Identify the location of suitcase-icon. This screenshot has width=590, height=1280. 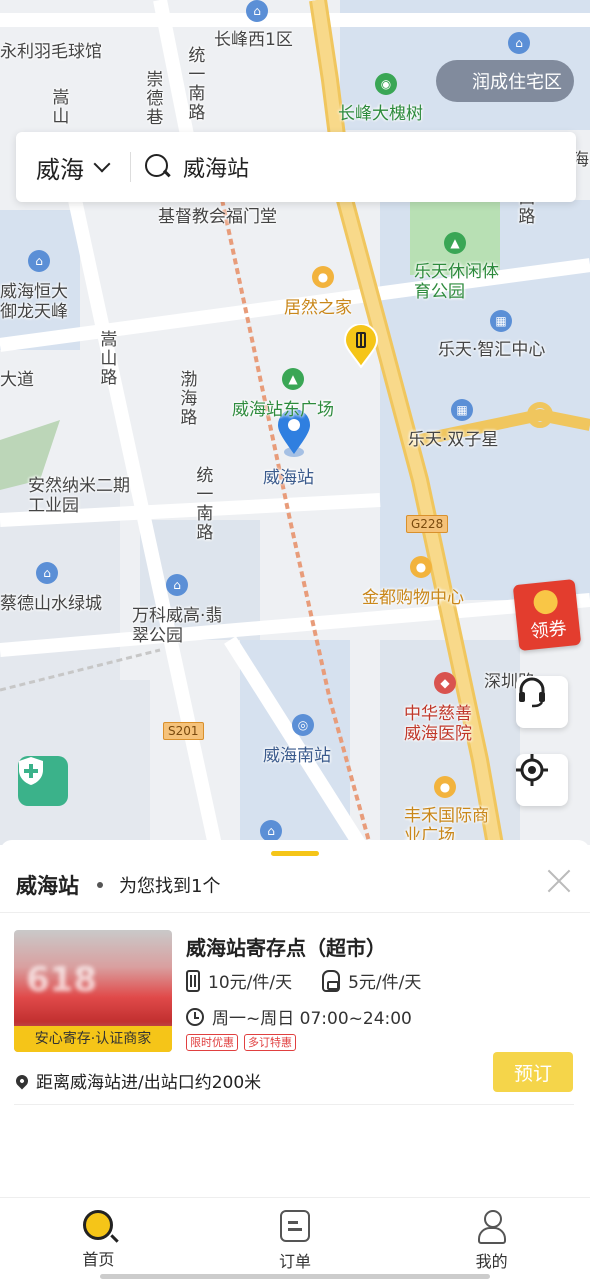
(193, 980).